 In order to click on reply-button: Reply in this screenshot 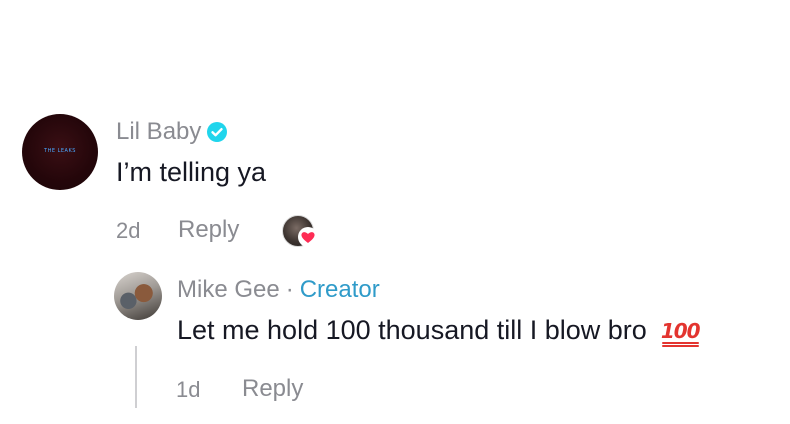, I will do `click(208, 230)`.